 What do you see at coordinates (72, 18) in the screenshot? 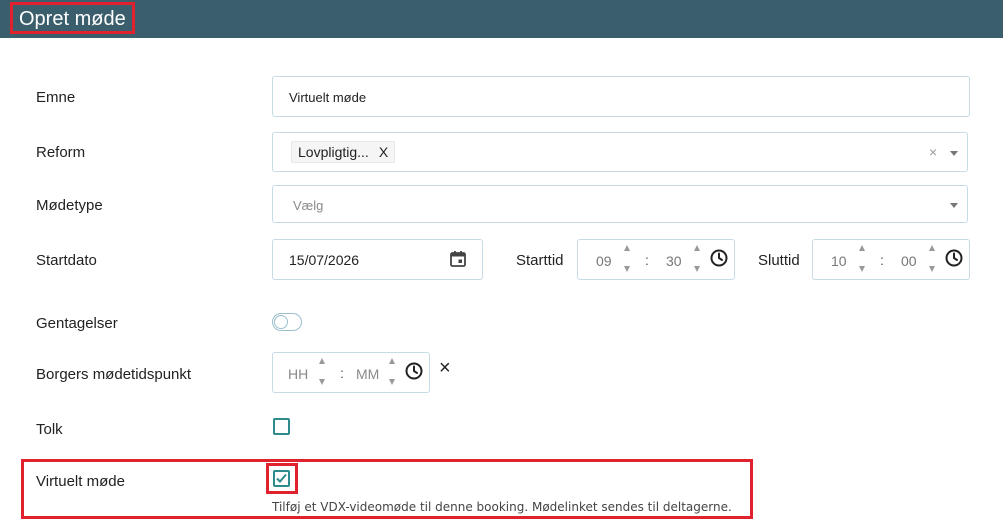
I see `page-title: Opret møde` at bounding box center [72, 18].